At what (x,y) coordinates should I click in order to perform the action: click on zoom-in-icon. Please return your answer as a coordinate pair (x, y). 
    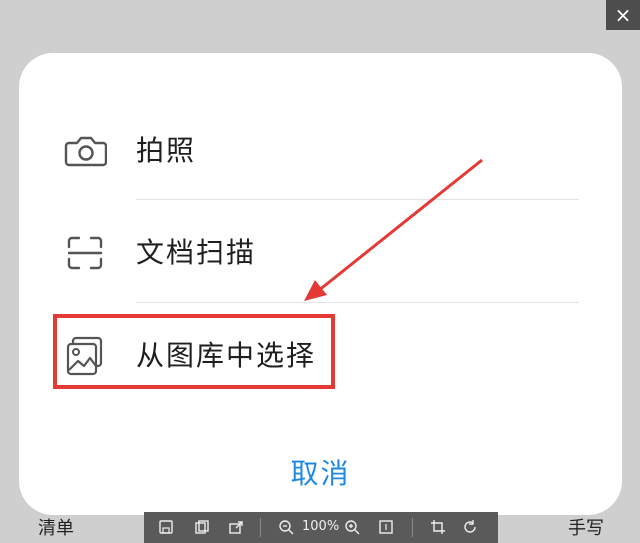
    Looking at the image, I should click on (352, 527).